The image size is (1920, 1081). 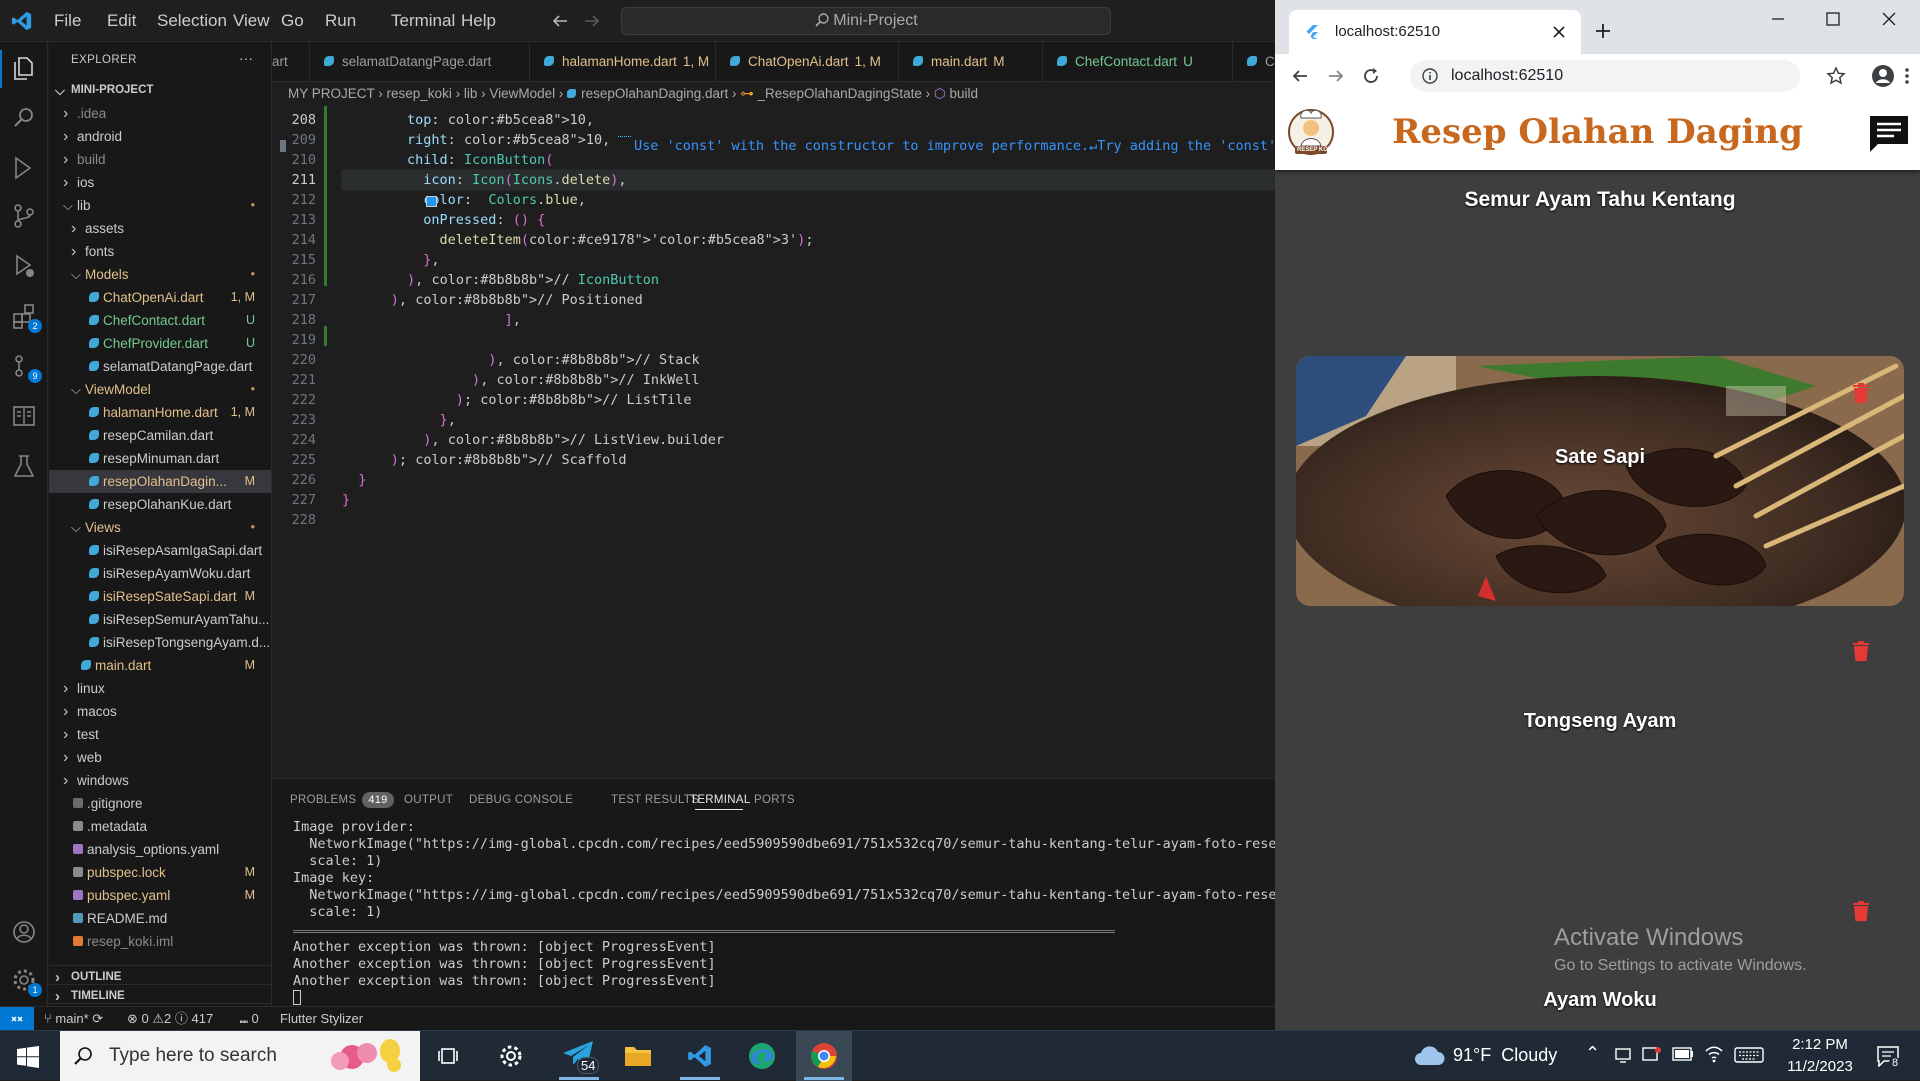 What do you see at coordinates (1623, 1055) in the screenshot?
I see `device-icon` at bounding box center [1623, 1055].